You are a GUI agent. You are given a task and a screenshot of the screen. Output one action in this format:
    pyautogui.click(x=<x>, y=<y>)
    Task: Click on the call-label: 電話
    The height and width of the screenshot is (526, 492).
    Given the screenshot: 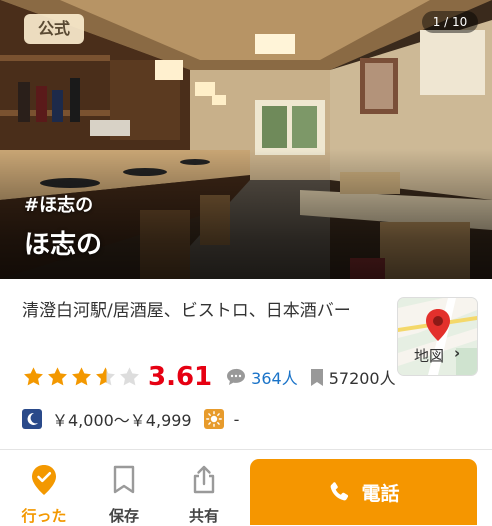 What is the action you would take?
    pyautogui.click(x=380, y=493)
    